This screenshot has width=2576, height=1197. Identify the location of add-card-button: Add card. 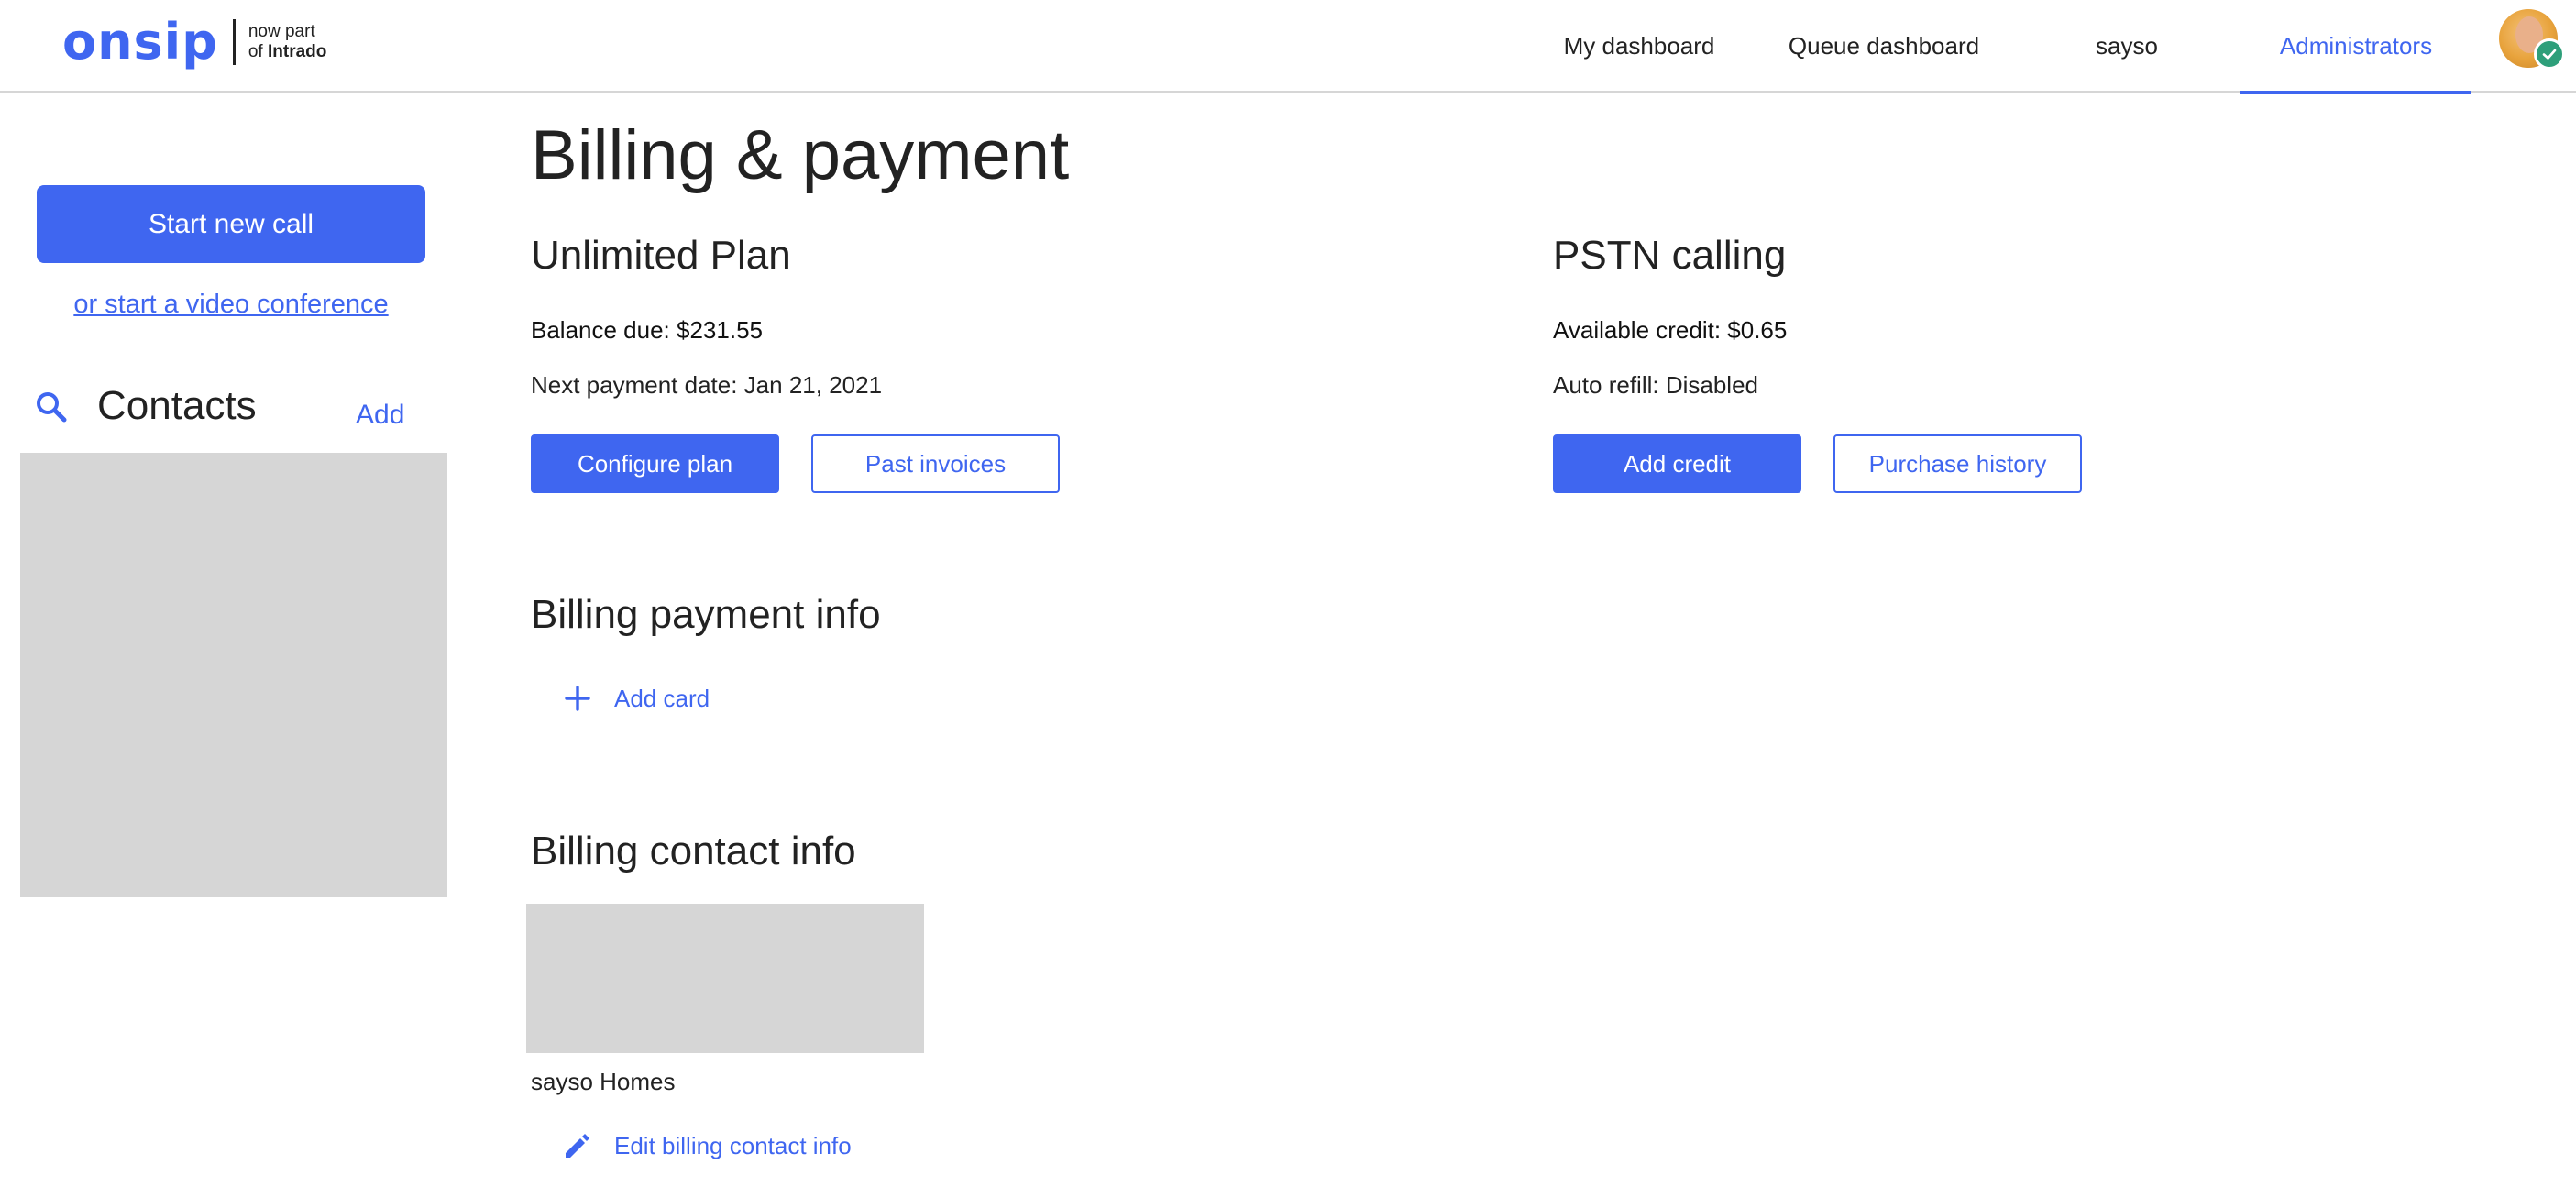
(635, 698).